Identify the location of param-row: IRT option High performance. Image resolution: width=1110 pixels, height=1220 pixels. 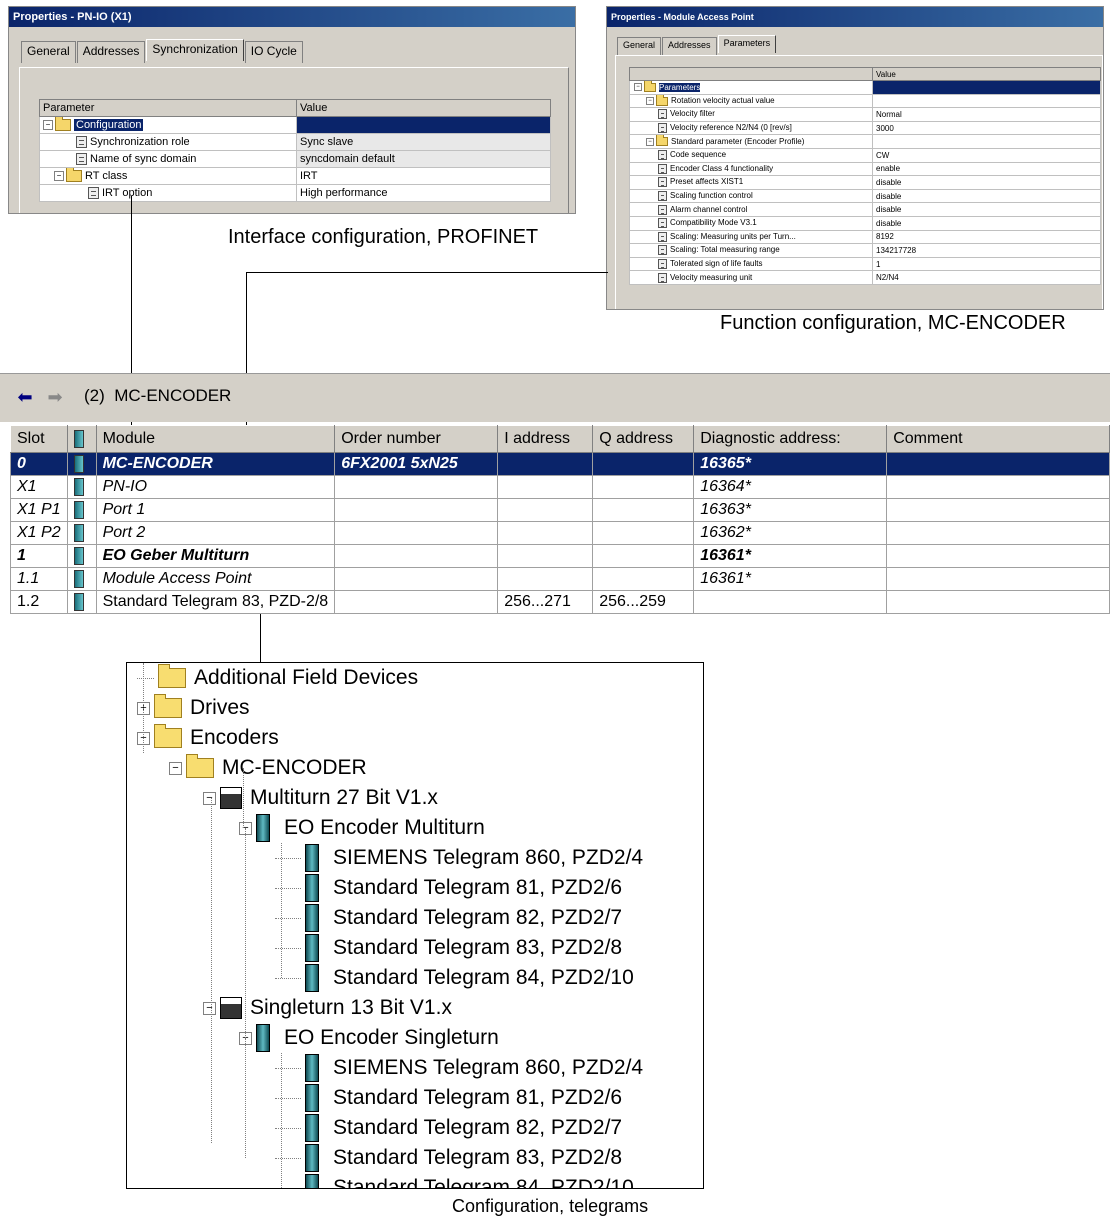
(295, 193).